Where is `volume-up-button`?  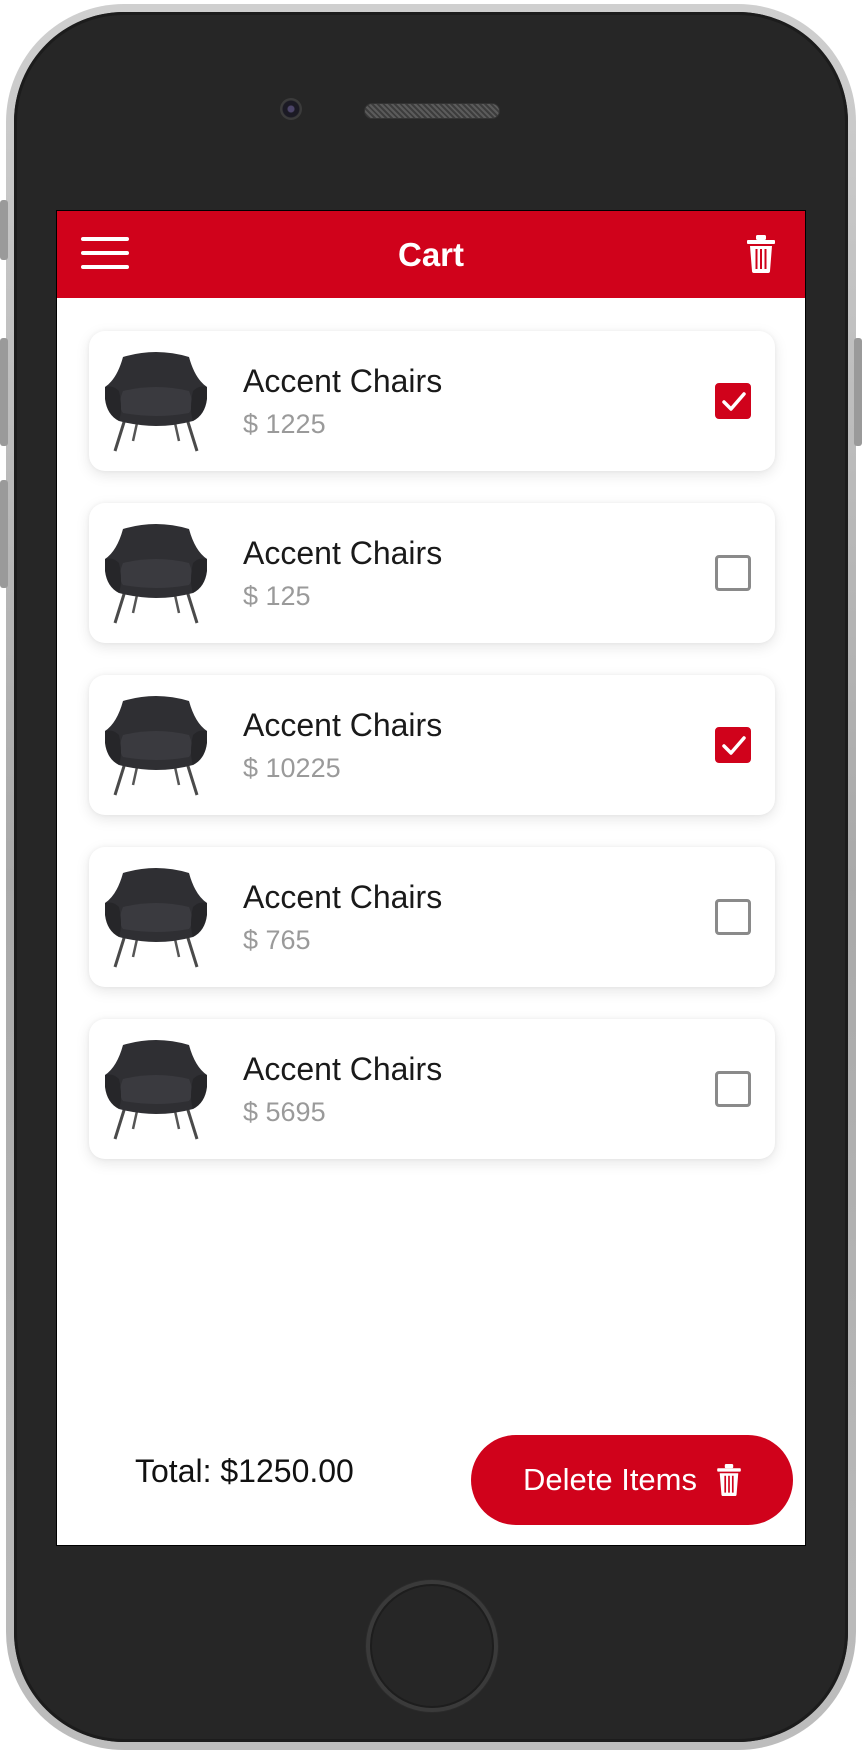 volume-up-button is located at coordinates (4, 392).